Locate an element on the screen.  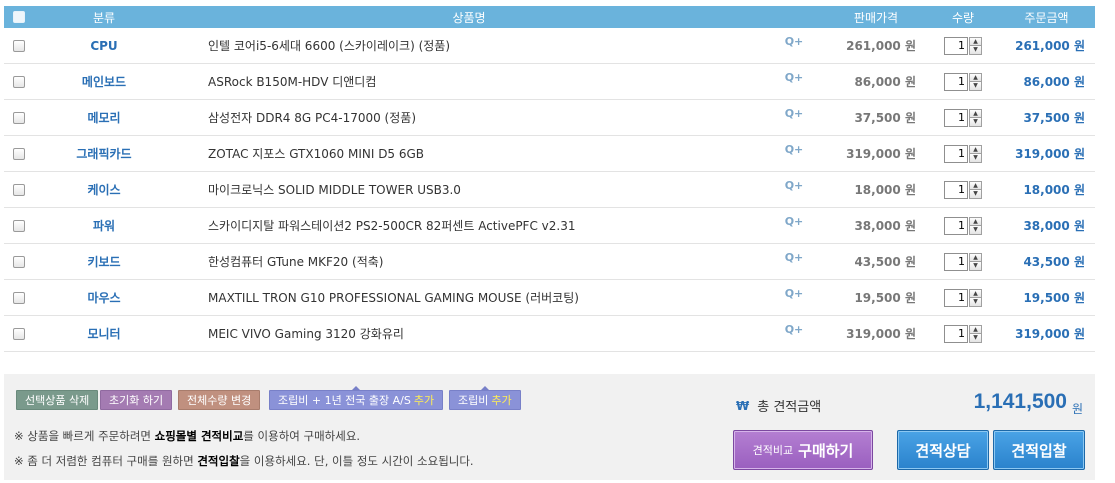
reset-button: 초기화 하기 is located at coordinates (136, 400).